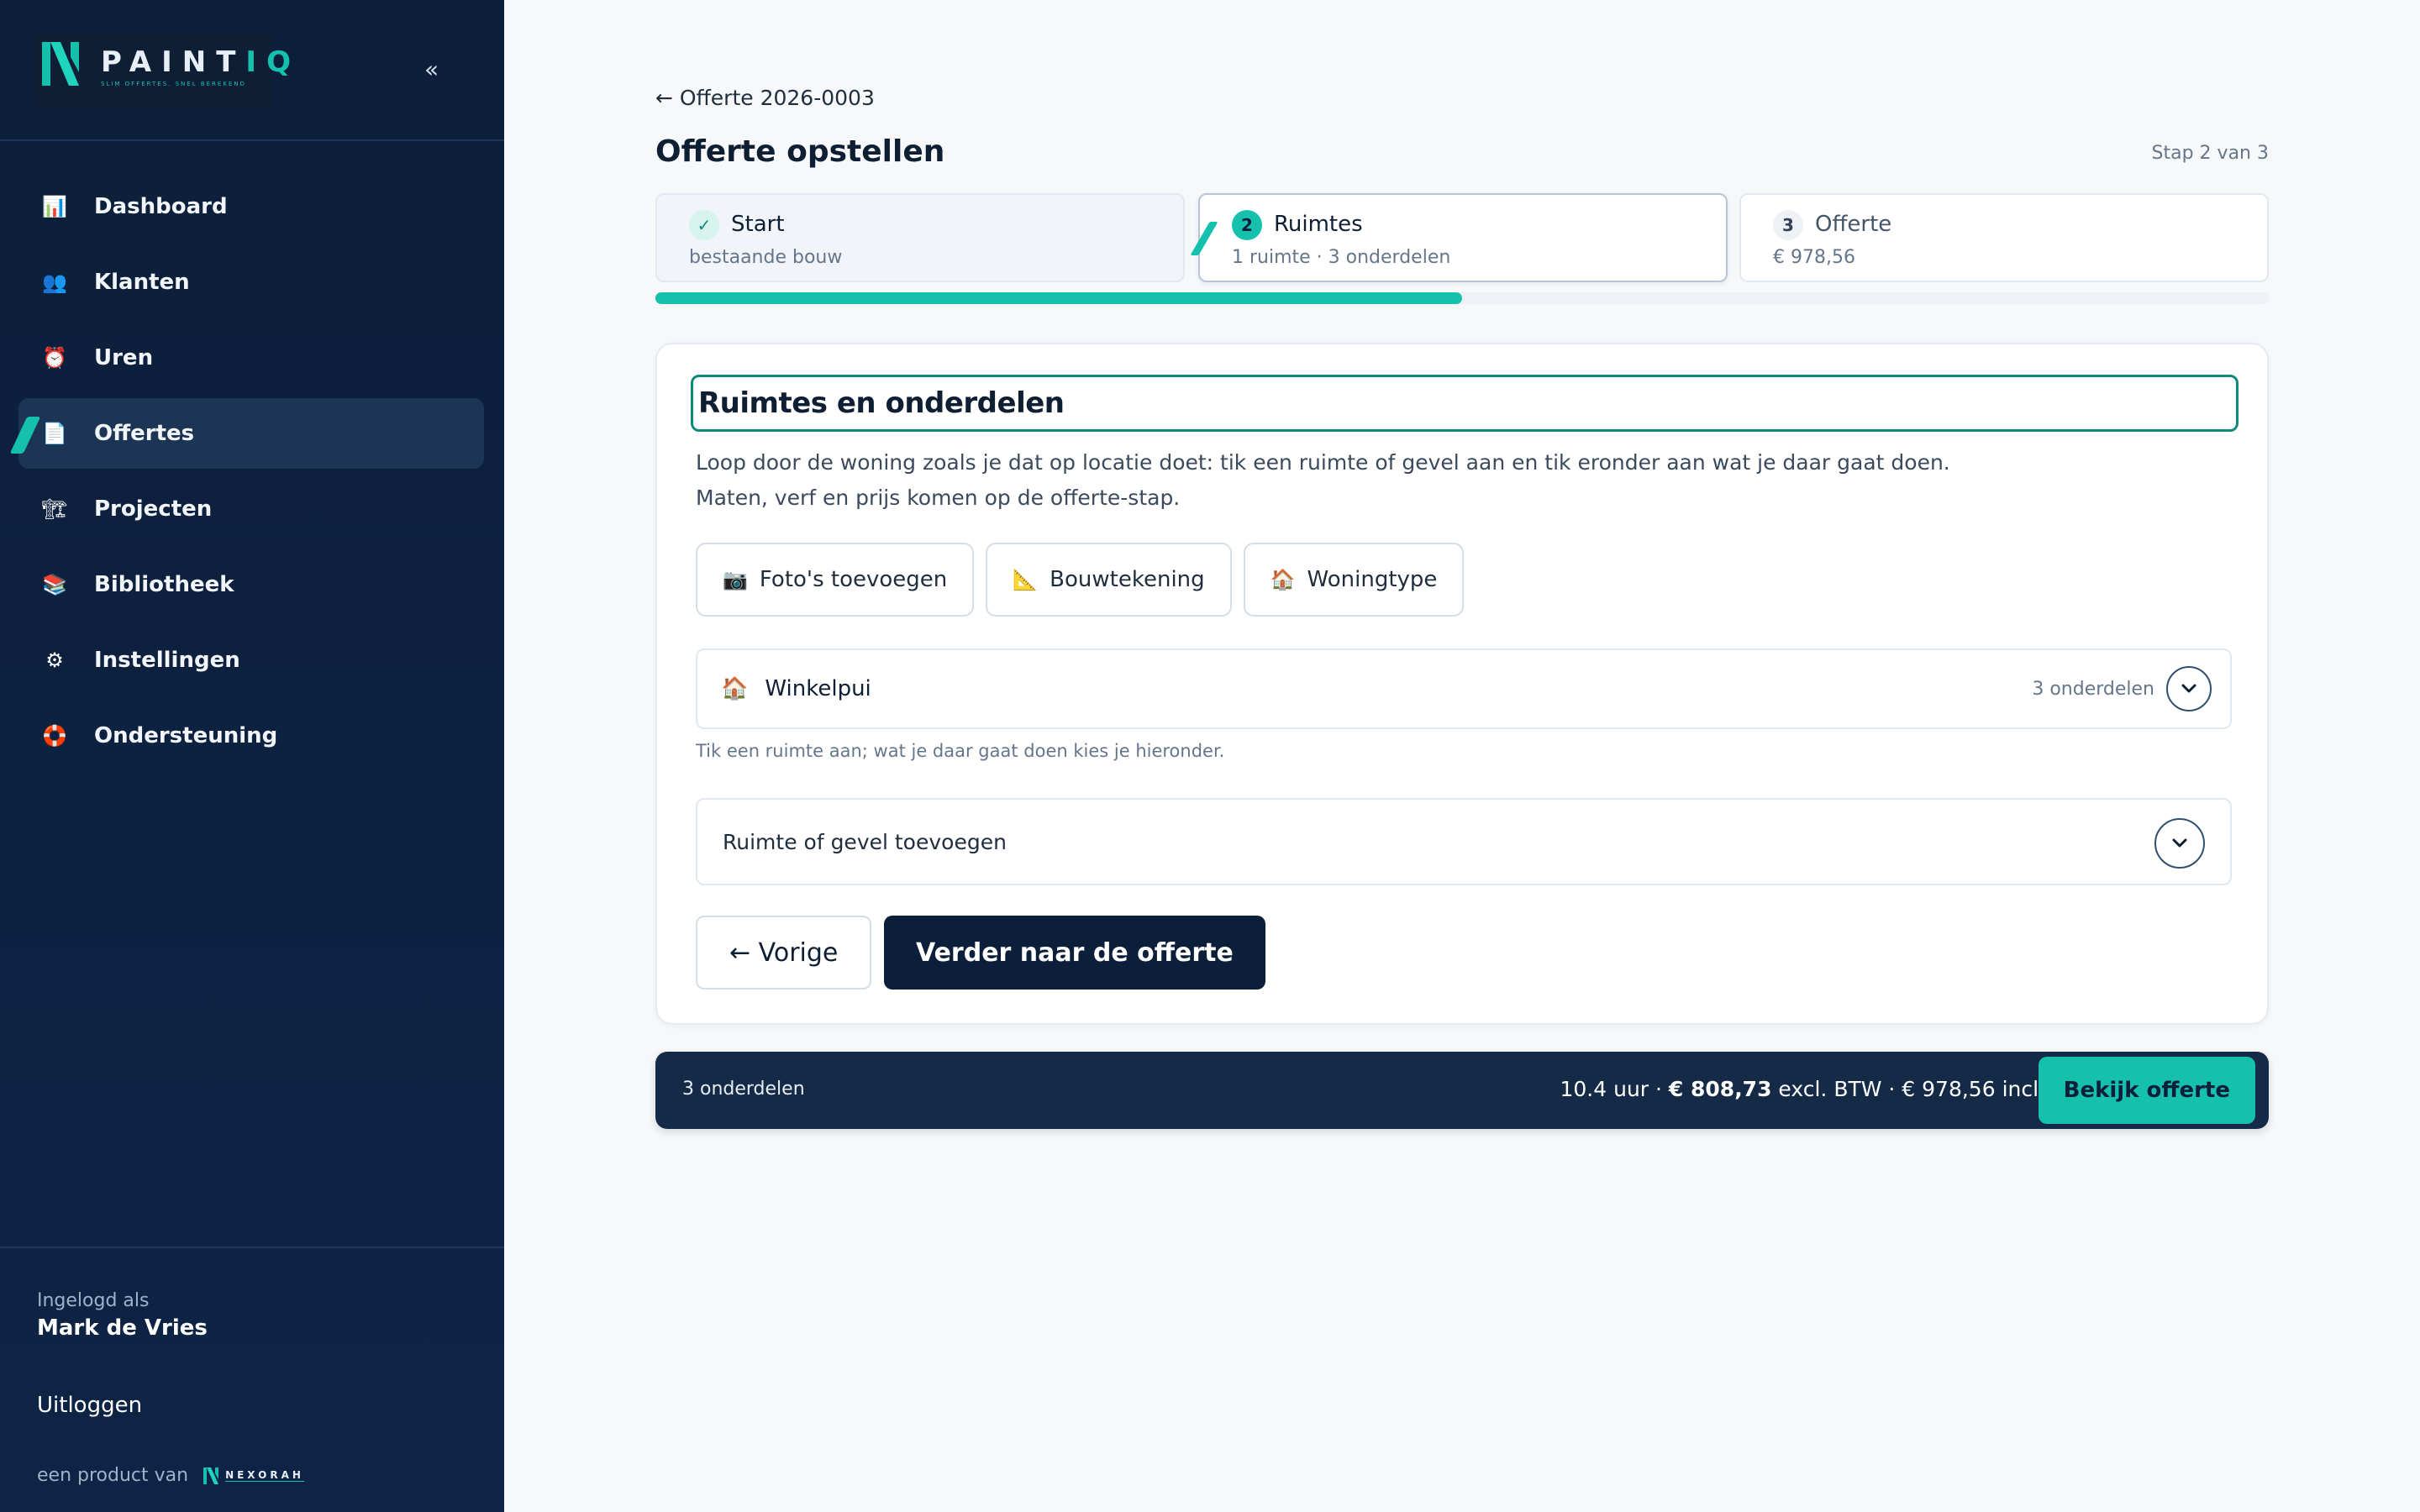 This screenshot has height=1512, width=2420. What do you see at coordinates (54, 509) in the screenshot?
I see `building-icon: 🏗` at bounding box center [54, 509].